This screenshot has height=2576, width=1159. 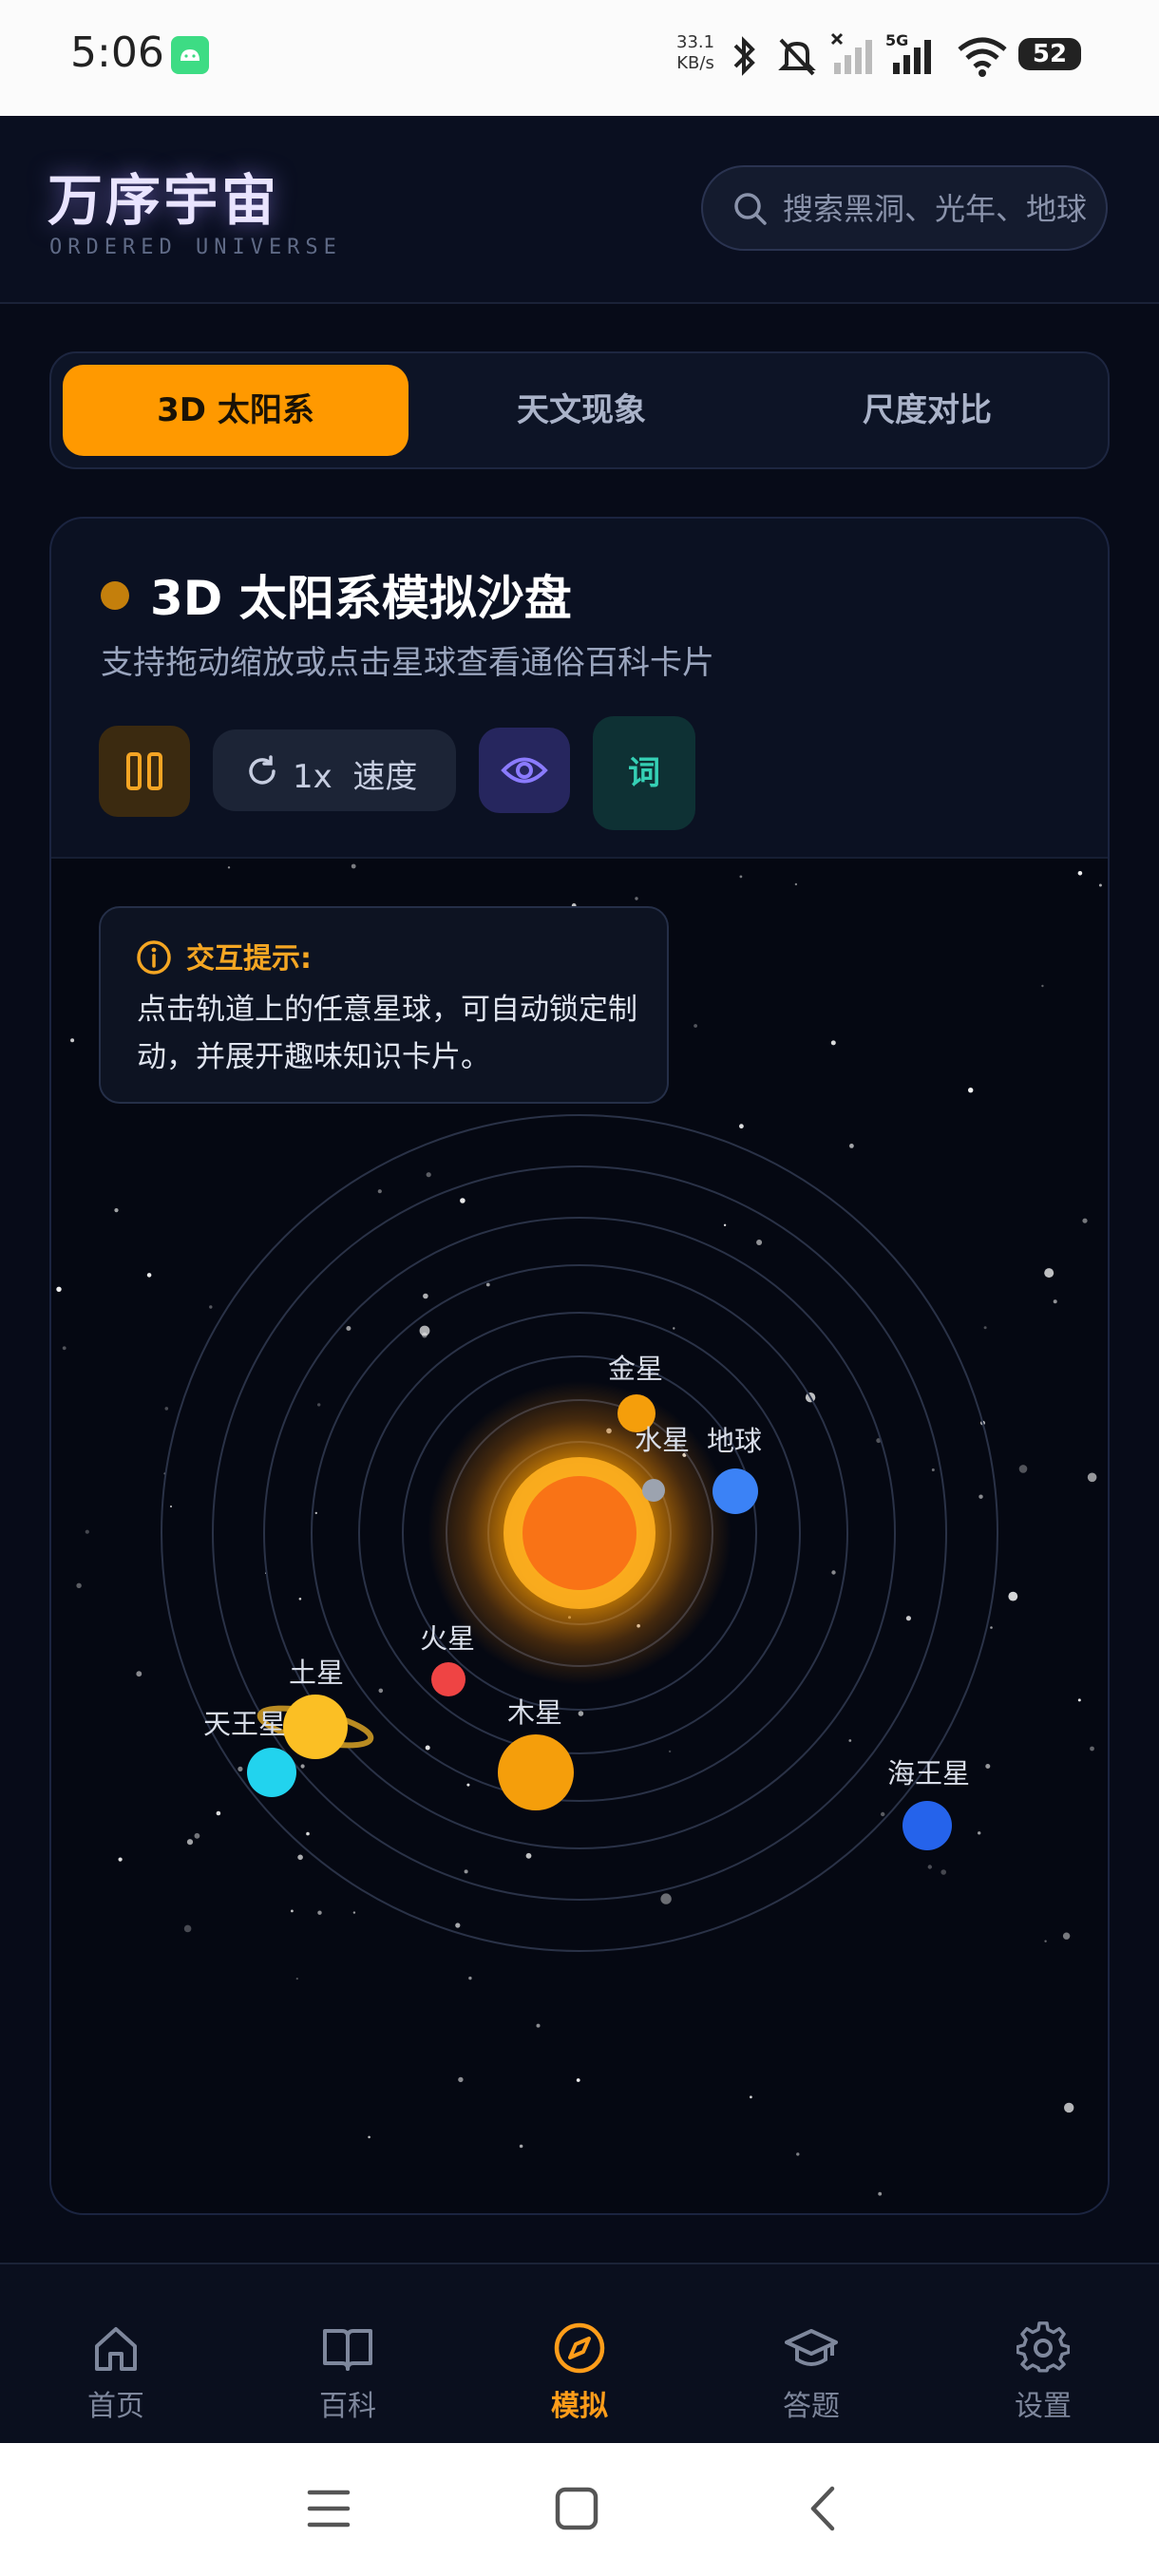 I want to click on speed-label: 速度, so click(x=385, y=777).